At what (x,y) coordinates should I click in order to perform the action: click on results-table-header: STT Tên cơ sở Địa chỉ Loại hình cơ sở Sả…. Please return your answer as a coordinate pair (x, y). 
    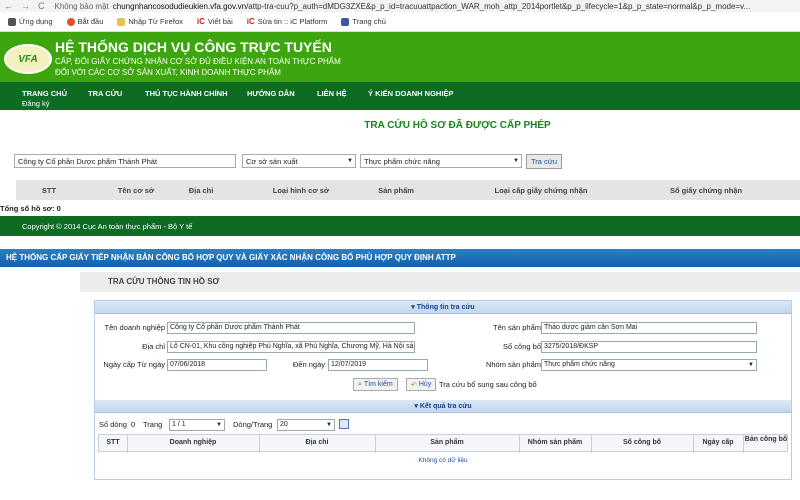
    Looking at the image, I should click on (408, 190).